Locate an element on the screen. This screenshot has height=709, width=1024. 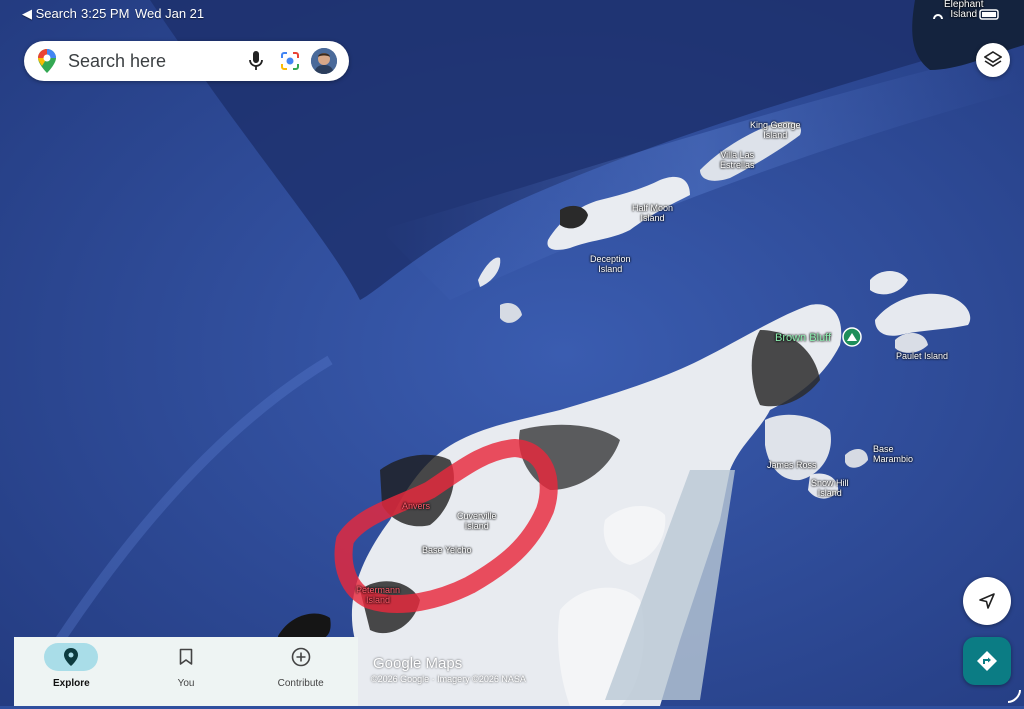
pin-icon is located at coordinates (71, 657).